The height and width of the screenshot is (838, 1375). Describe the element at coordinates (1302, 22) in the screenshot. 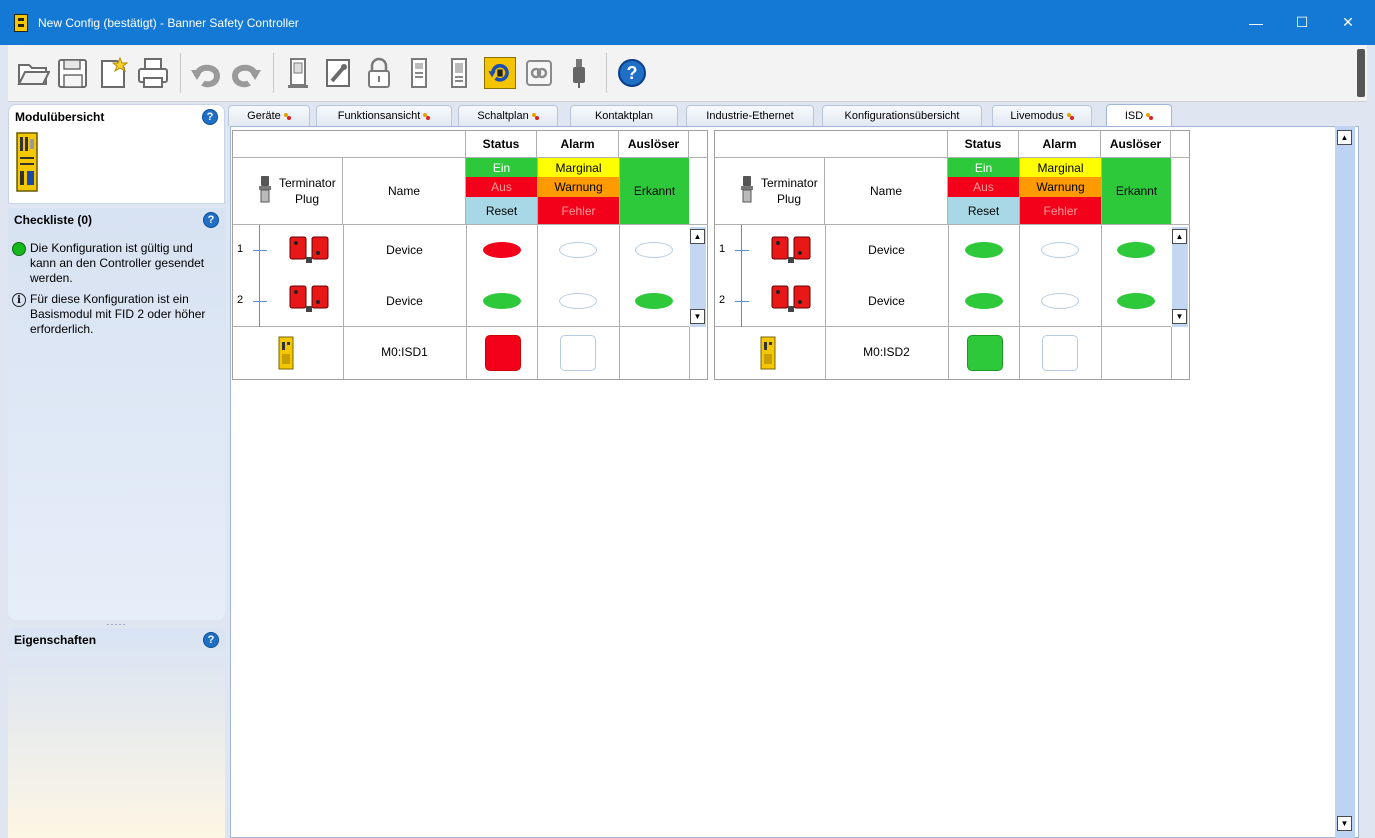

I see `maximize-button: ☐` at that location.